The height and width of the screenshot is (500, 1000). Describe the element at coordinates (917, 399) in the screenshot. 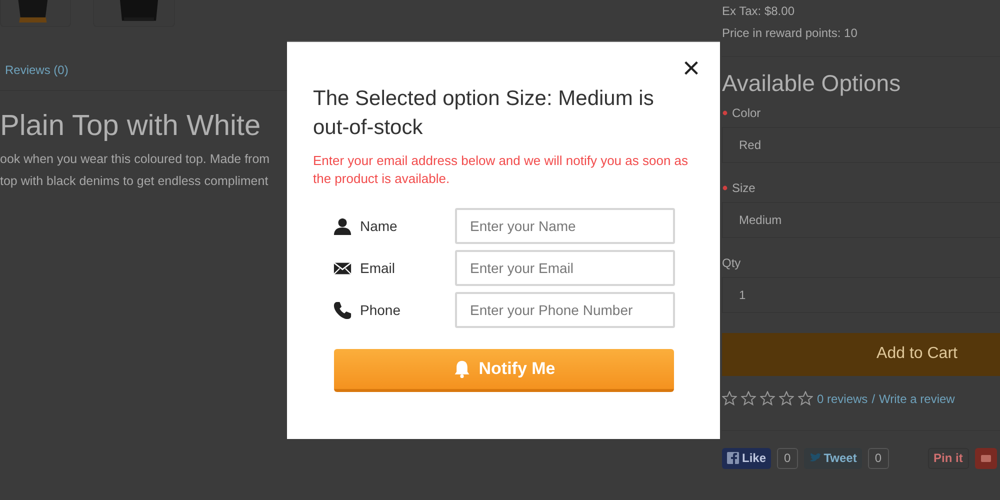

I see `write-review-link: Write a review` at that location.